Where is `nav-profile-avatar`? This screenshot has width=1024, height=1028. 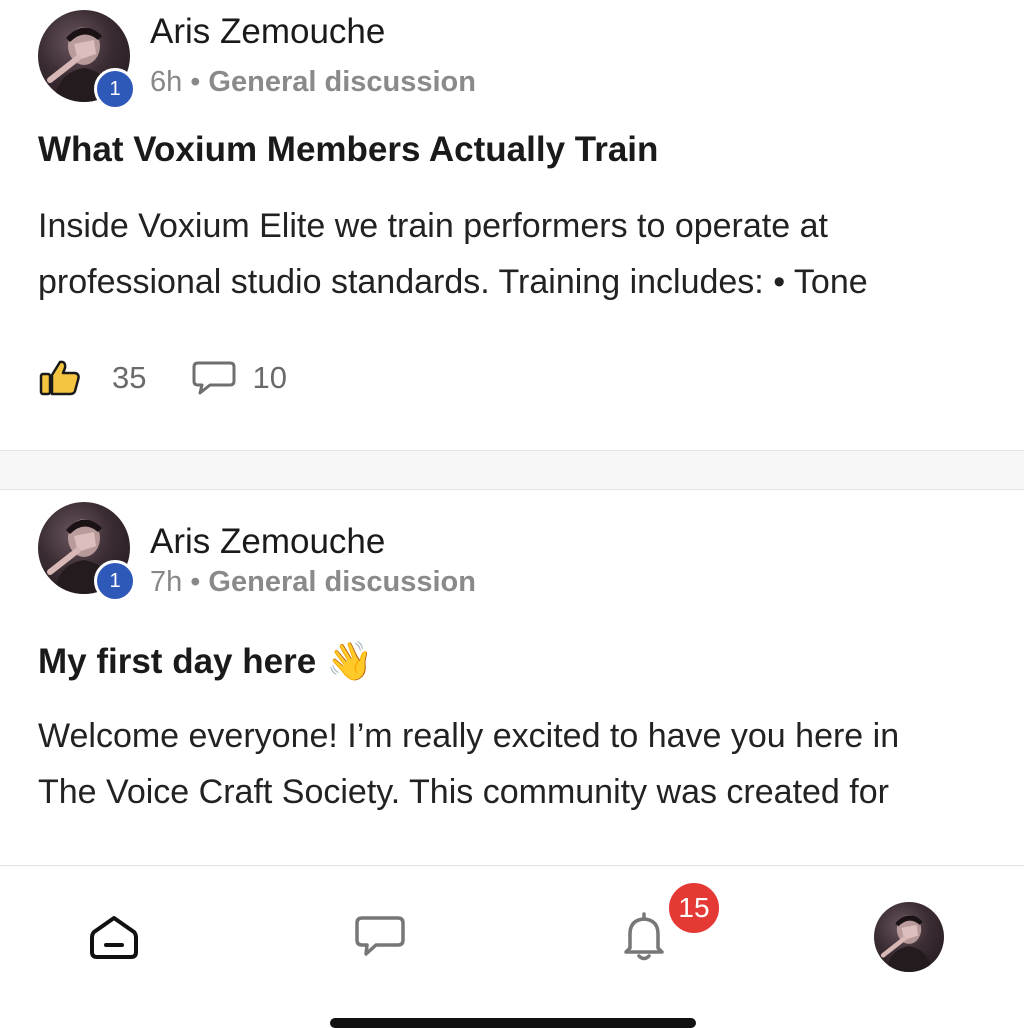 nav-profile-avatar is located at coordinates (909, 937).